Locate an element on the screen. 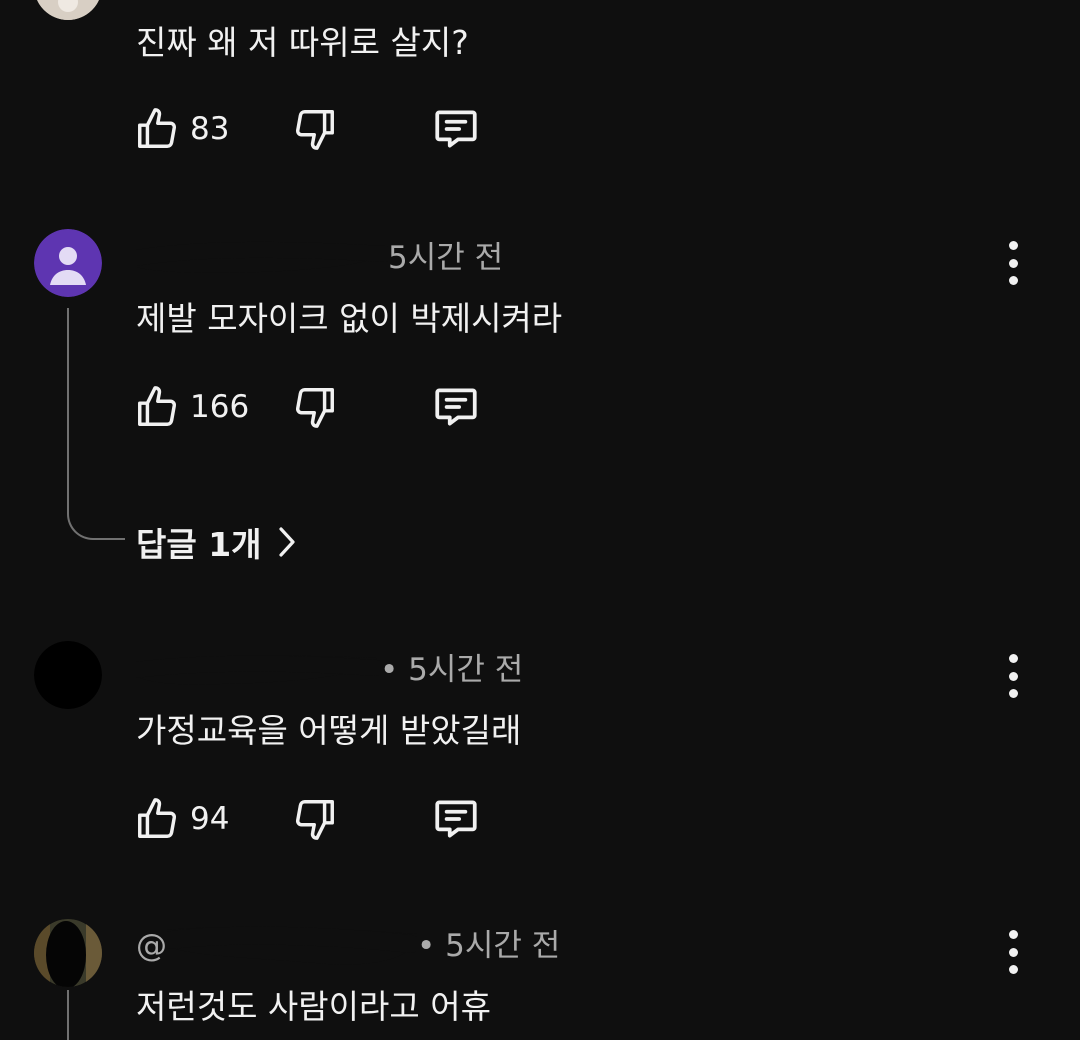 This screenshot has height=1040, width=1080. like-count: 94 is located at coordinates (210, 819).